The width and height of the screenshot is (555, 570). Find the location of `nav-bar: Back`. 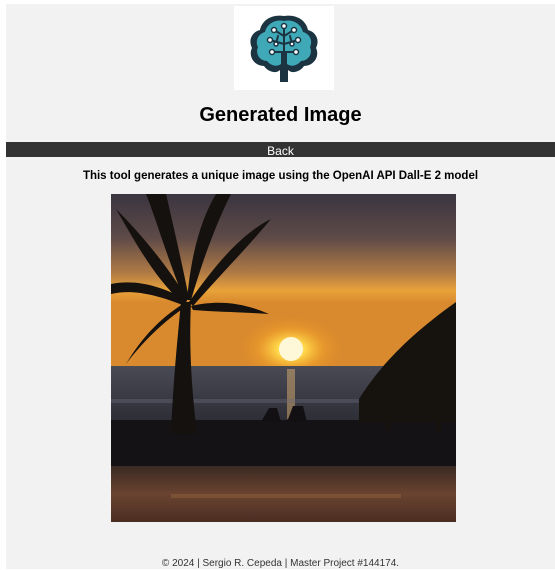

nav-bar: Back is located at coordinates (280, 150).